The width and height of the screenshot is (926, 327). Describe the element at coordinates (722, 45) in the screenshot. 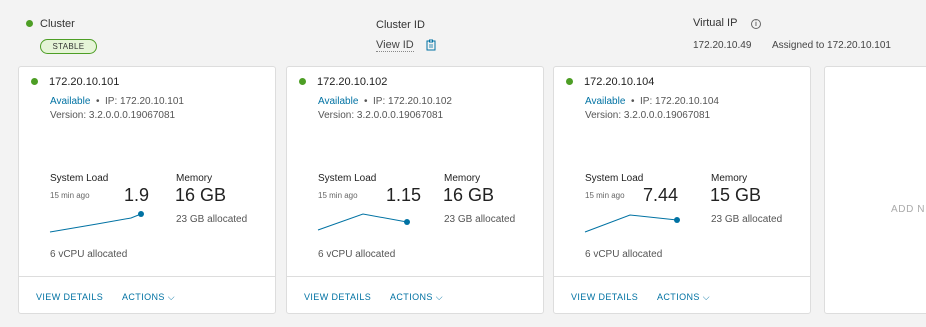

I see `virtual-ip-value: 172.20.10.49` at that location.